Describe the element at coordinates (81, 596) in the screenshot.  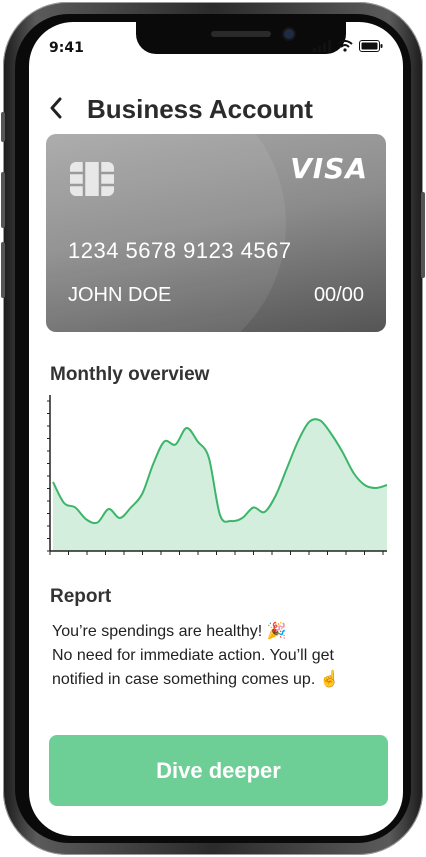
I see `report-title: Report` at that location.